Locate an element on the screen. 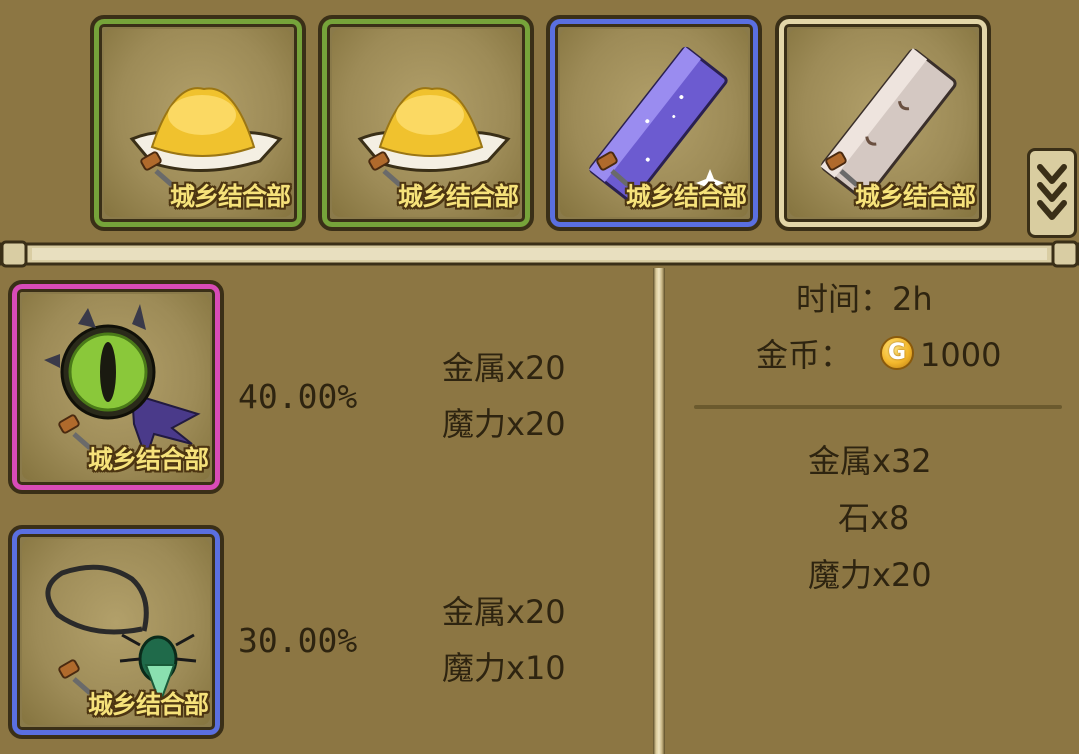 This screenshot has height=754, width=1079. material-slot-3: 城乡结合部 is located at coordinates (654, 123).